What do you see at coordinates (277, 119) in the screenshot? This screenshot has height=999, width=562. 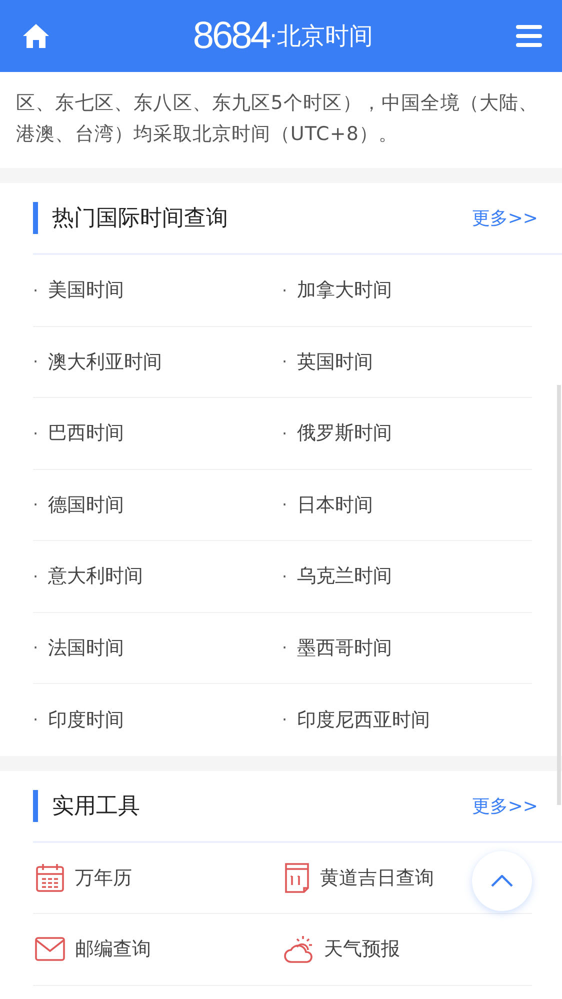 I see `intro-paragraph: 区、东七区、东八区、东九区5个时区），中国全境（大陆、港澳、台湾）均采取北京时间（UTC+8）。` at bounding box center [277, 119].